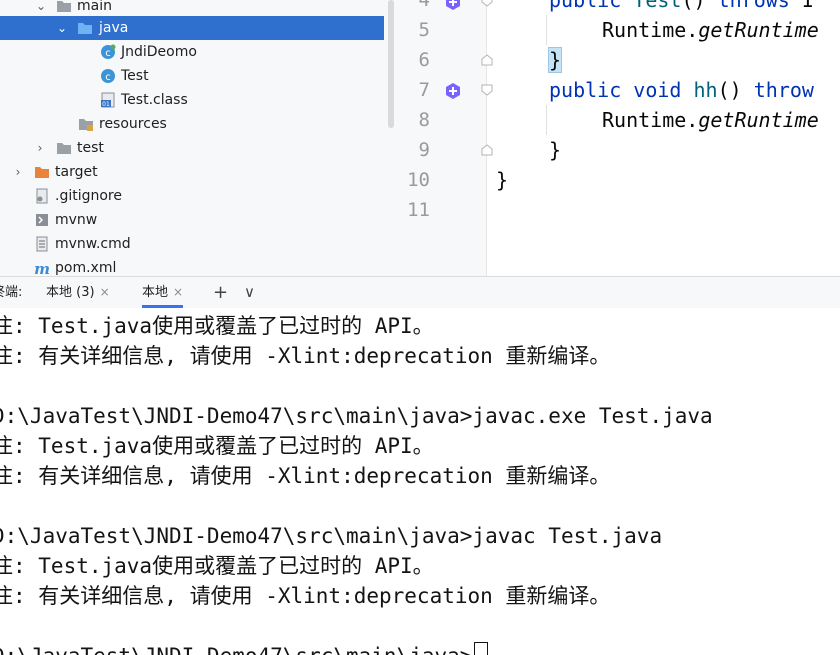  I want to click on tree-item-jndideomo: c JndiDeomo, so click(199, 52).